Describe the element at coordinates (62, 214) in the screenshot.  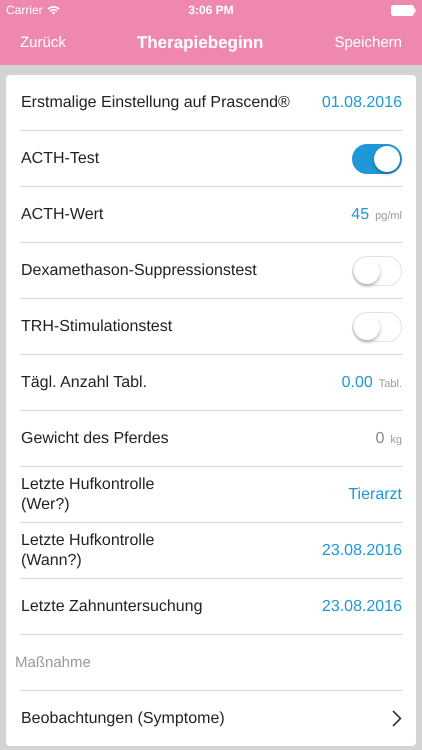
I see `row-label: ACTH-Wert` at that location.